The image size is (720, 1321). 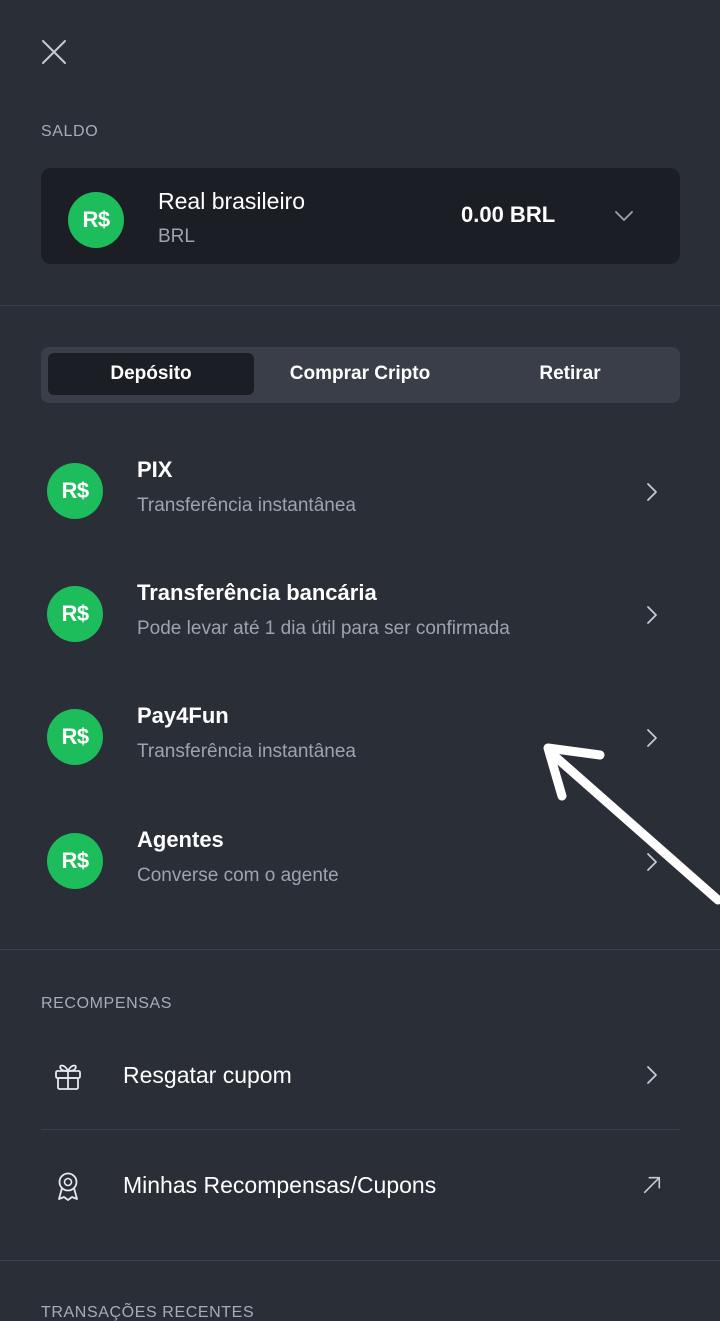 What do you see at coordinates (360, 737) in the screenshot?
I see `method-pay4fun: R$ Pay4Fun Transferência instantânea` at bounding box center [360, 737].